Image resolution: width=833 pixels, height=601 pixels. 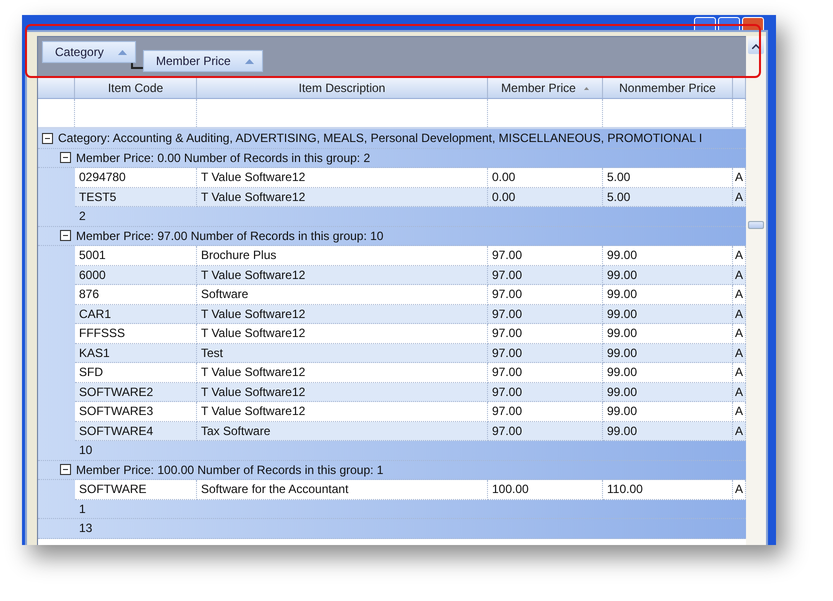 I want to click on table-cell: KAS1, so click(x=136, y=353).